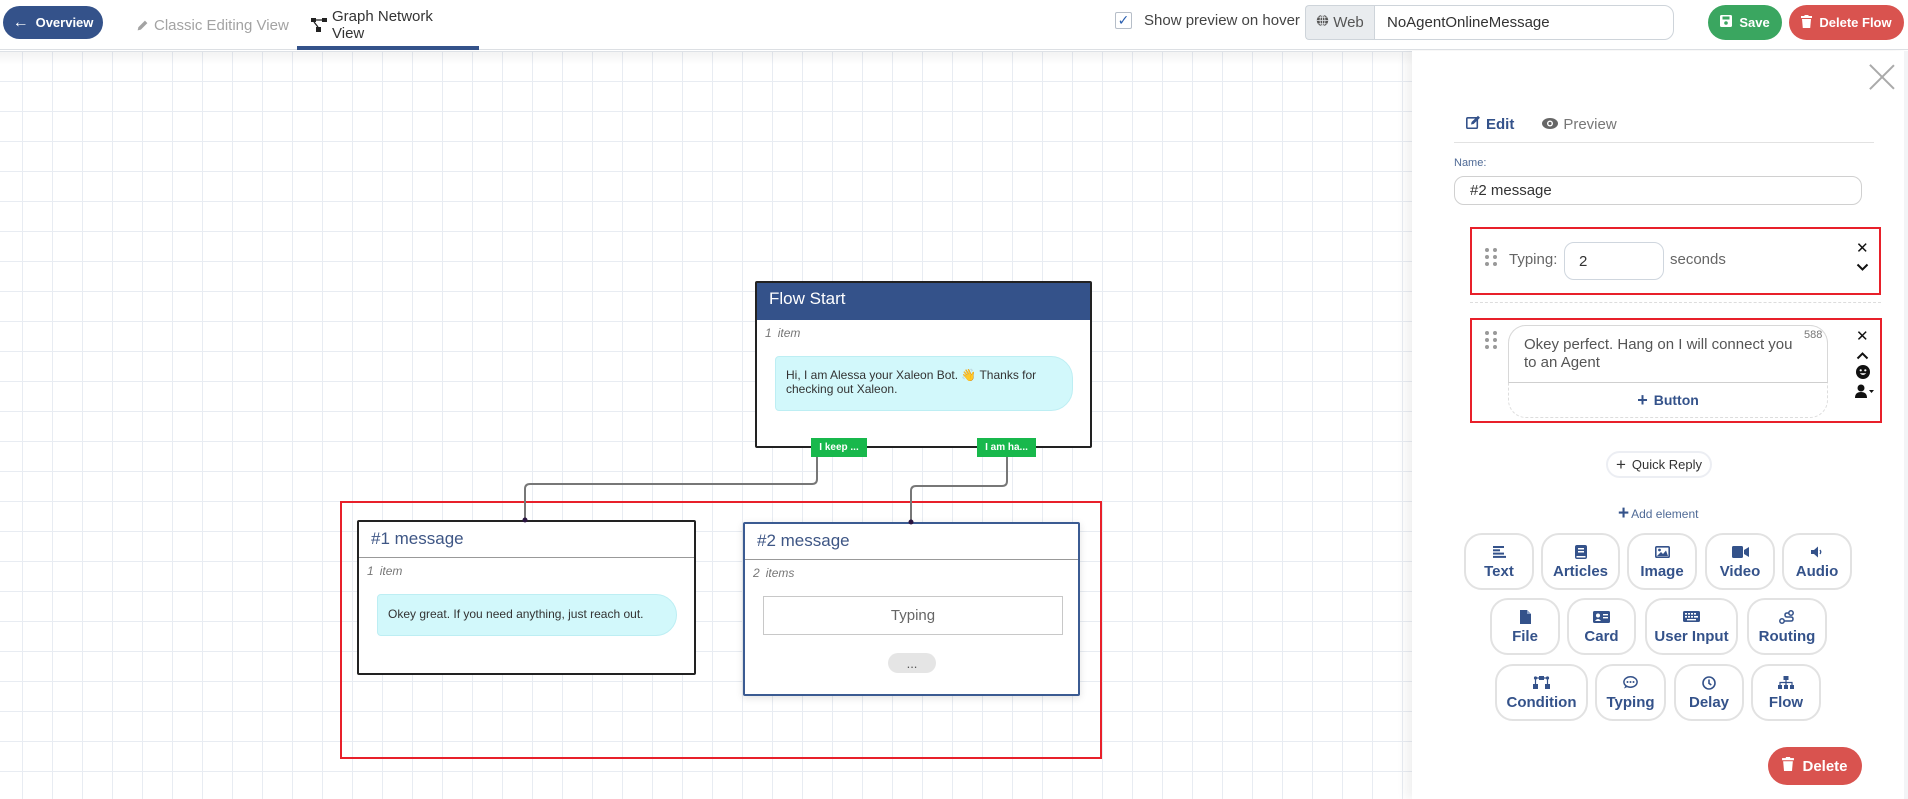 The width and height of the screenshot is (1908, 799). I want to click on keyboard-icon, so click(1691, 617).